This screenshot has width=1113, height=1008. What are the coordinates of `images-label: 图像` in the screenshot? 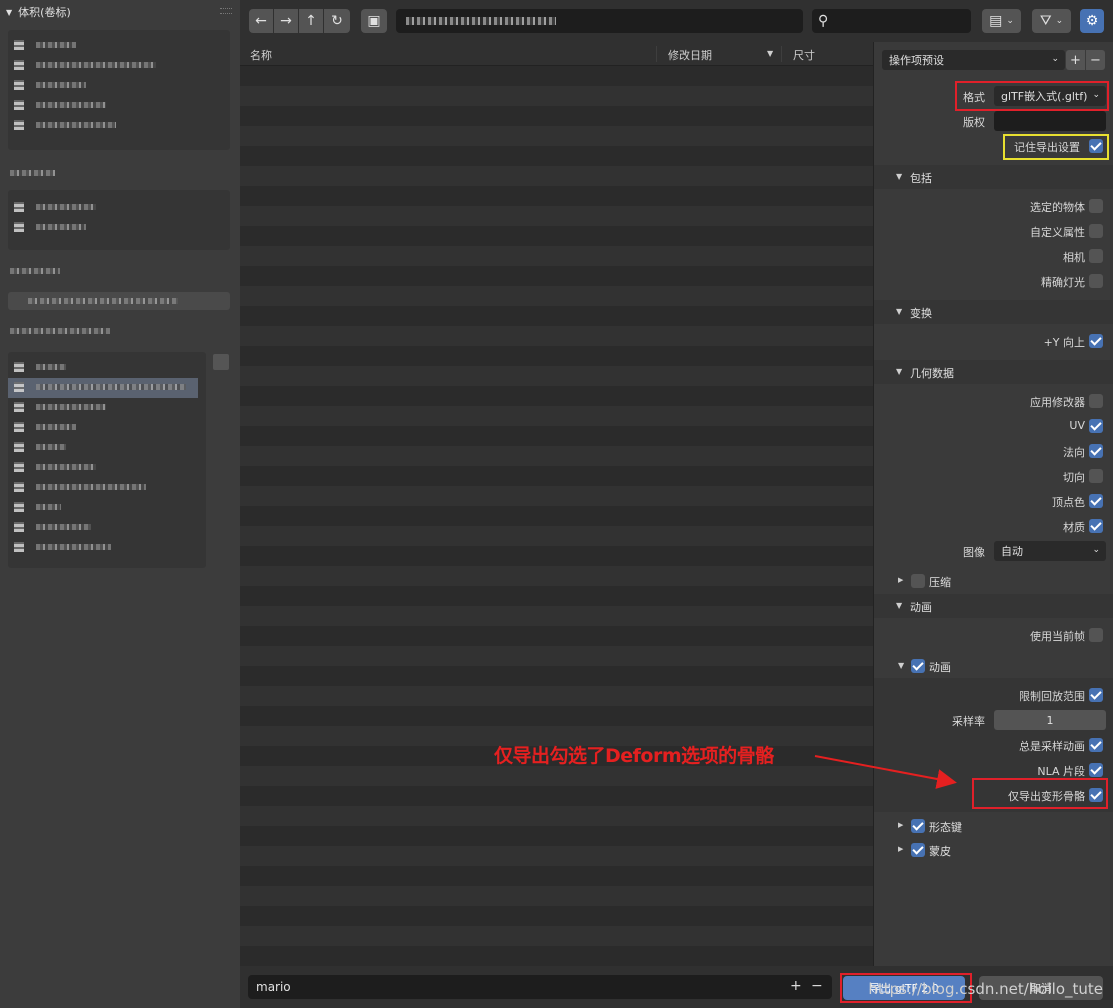 It's located at (974, 552).